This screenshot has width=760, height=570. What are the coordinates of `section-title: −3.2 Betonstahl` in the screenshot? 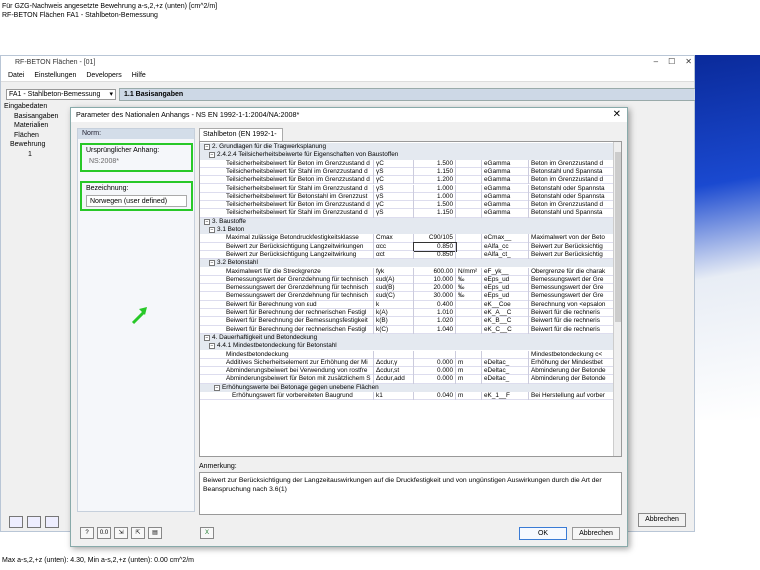 It's located at (407, 263).